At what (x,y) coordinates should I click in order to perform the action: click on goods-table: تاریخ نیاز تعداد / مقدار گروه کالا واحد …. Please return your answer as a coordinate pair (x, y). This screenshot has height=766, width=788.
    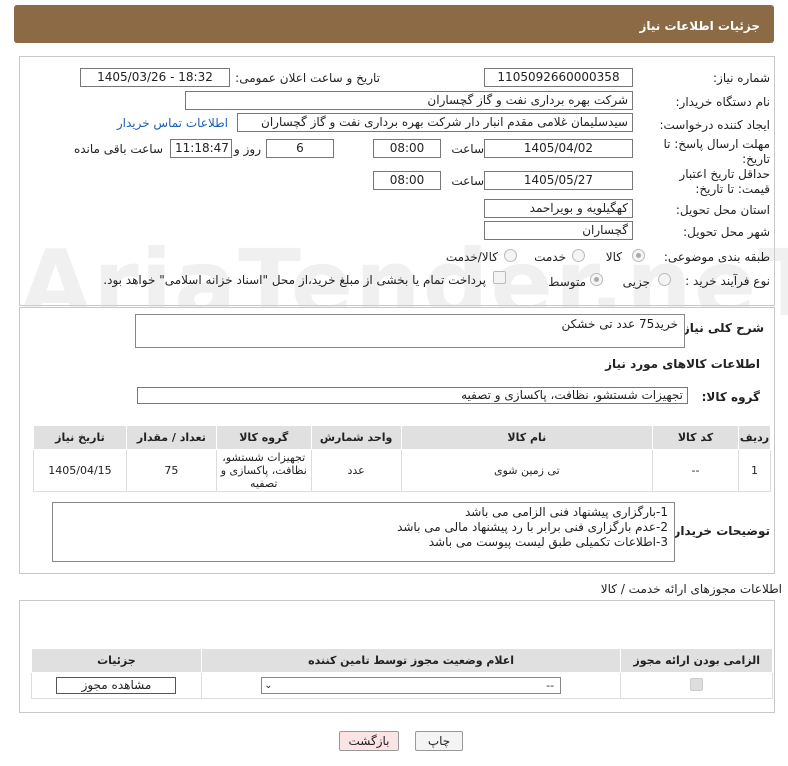
    Looking at the image, I should click on (402, 458).